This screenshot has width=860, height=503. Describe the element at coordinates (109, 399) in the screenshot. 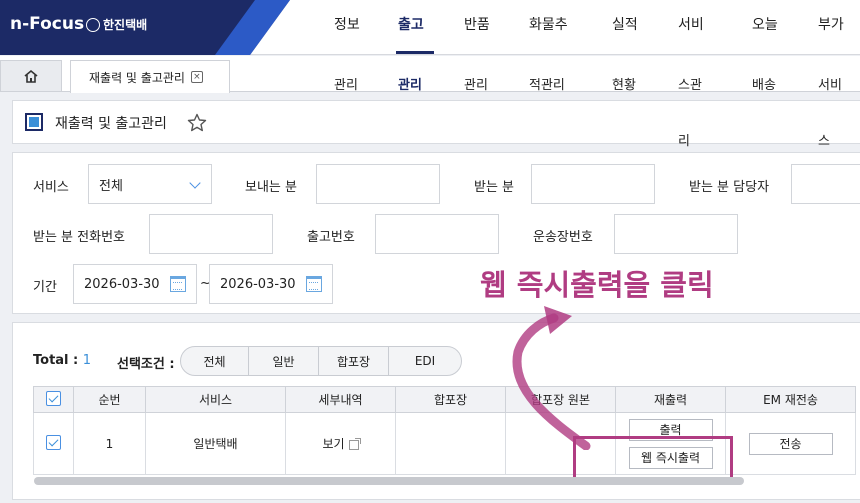

I see `col-seq: 순번` at that location.